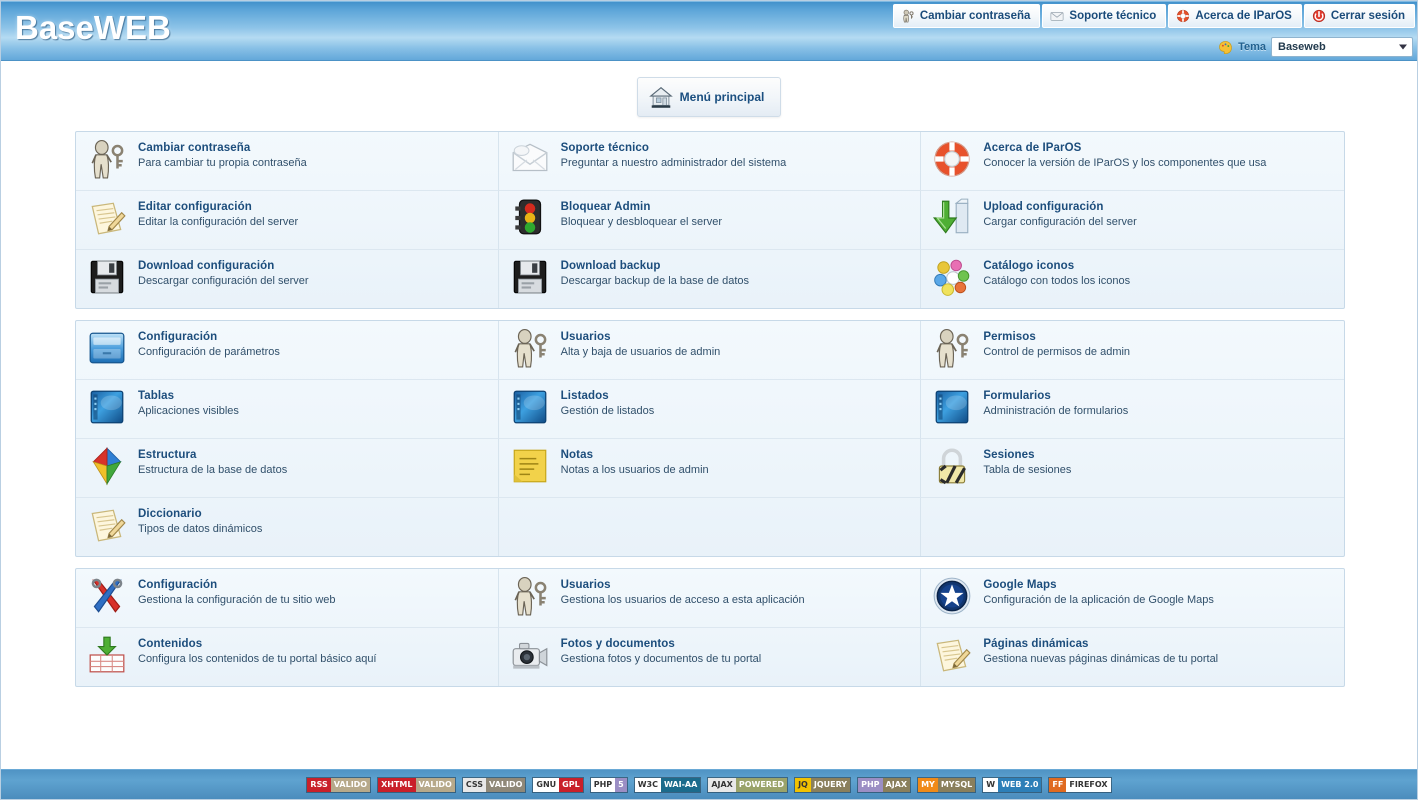  Describe the element at coordinates (823, 784) in the screenshot. I see `footer-badge: JQ JQUERY` at that location.